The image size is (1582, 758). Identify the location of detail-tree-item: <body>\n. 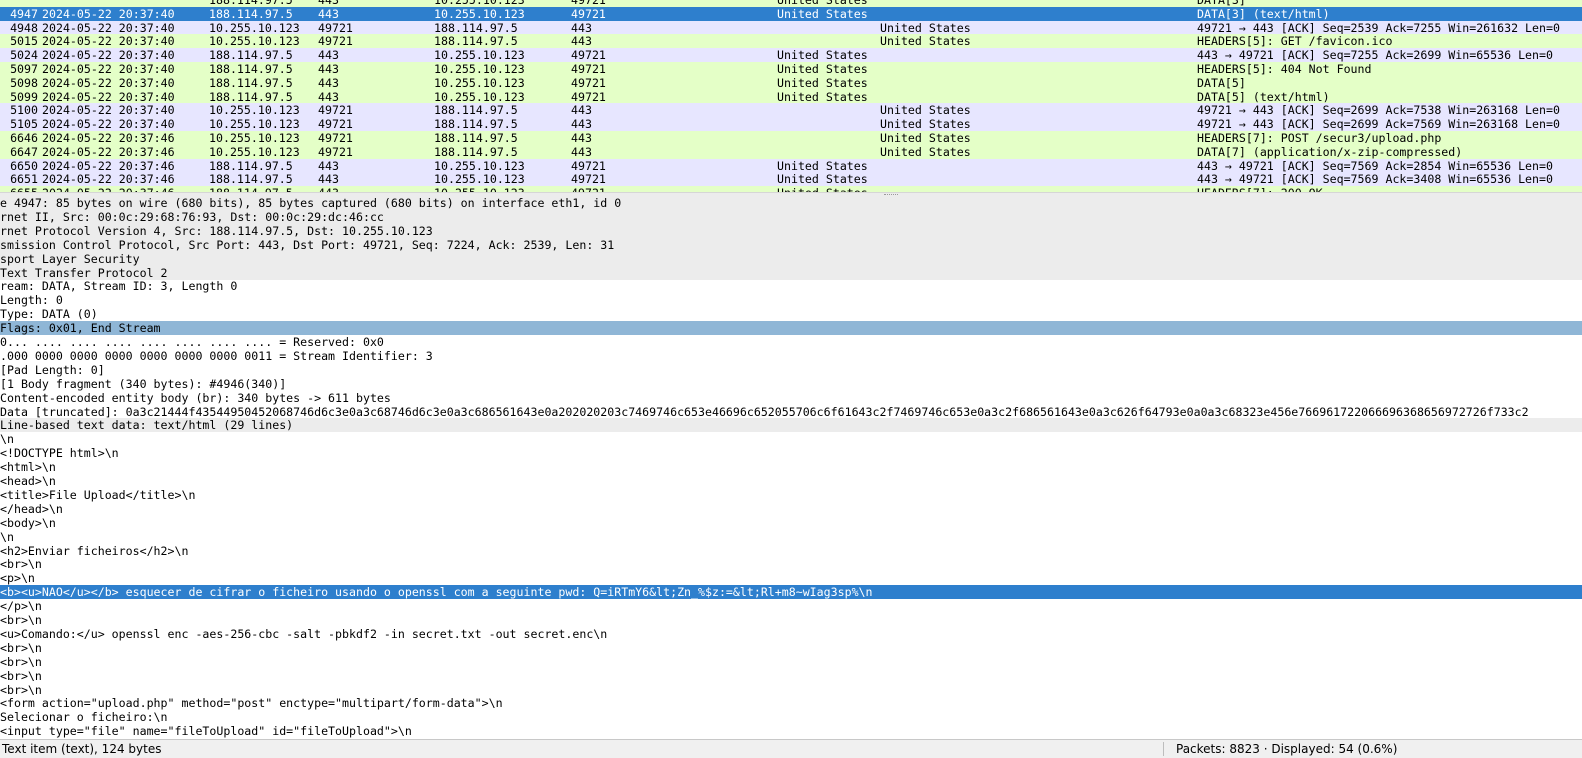
(791, 523).